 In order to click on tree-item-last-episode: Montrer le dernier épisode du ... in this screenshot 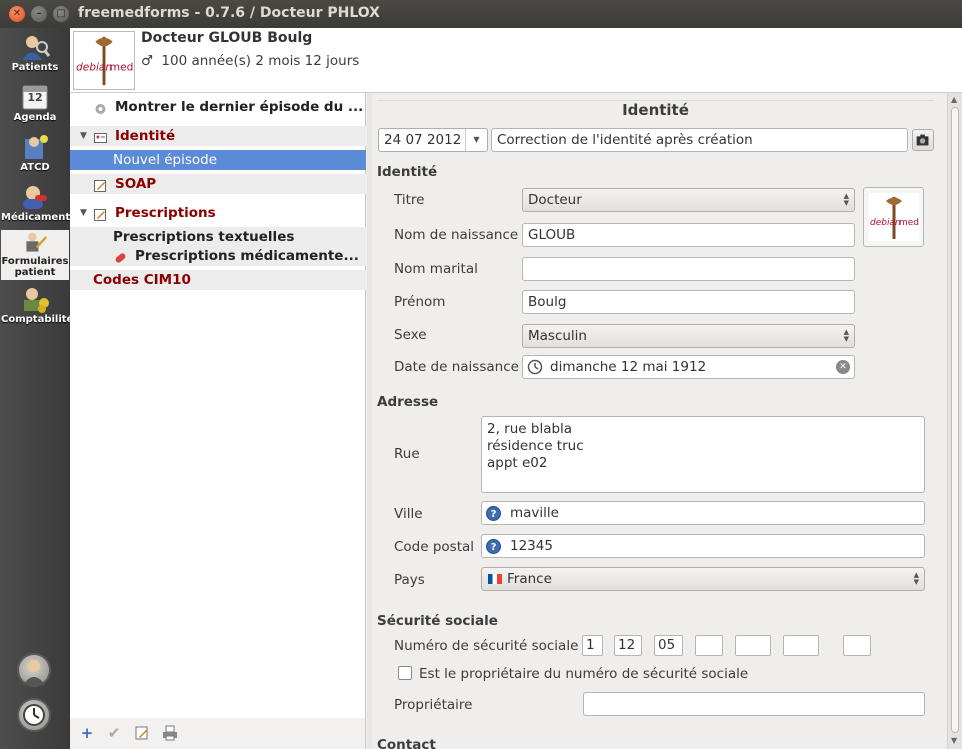, I will do `click(218, 107)`.